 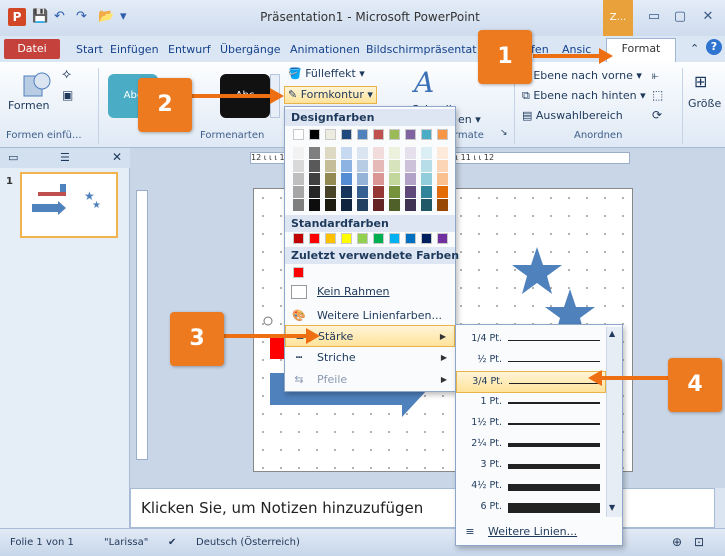 What do you see at coordinates (422, 508) in the screenshot?
I see `notes-pane: Klicken Sie, um Notizen hinzuzufügen` at bounding box center [422, 508].